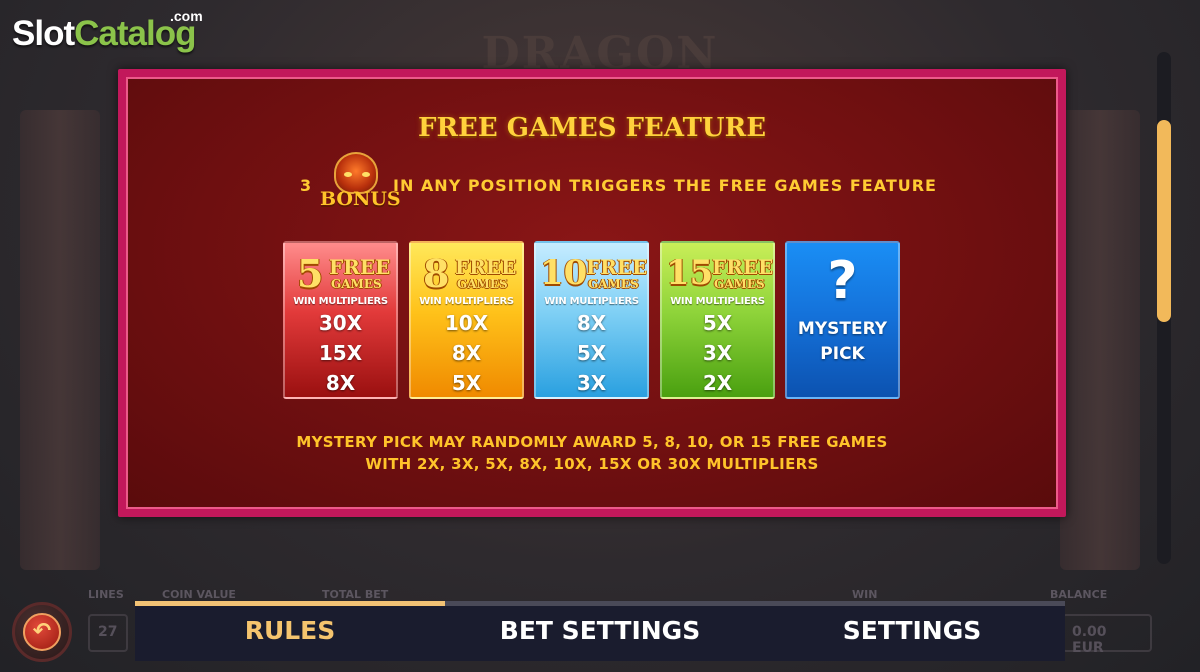 This screenshot has width=1200, height=672. What do you see at coordinates (108, 633) in the screenshot?
I see `hud-lines-value: 27` at bounding box center [108, 633].